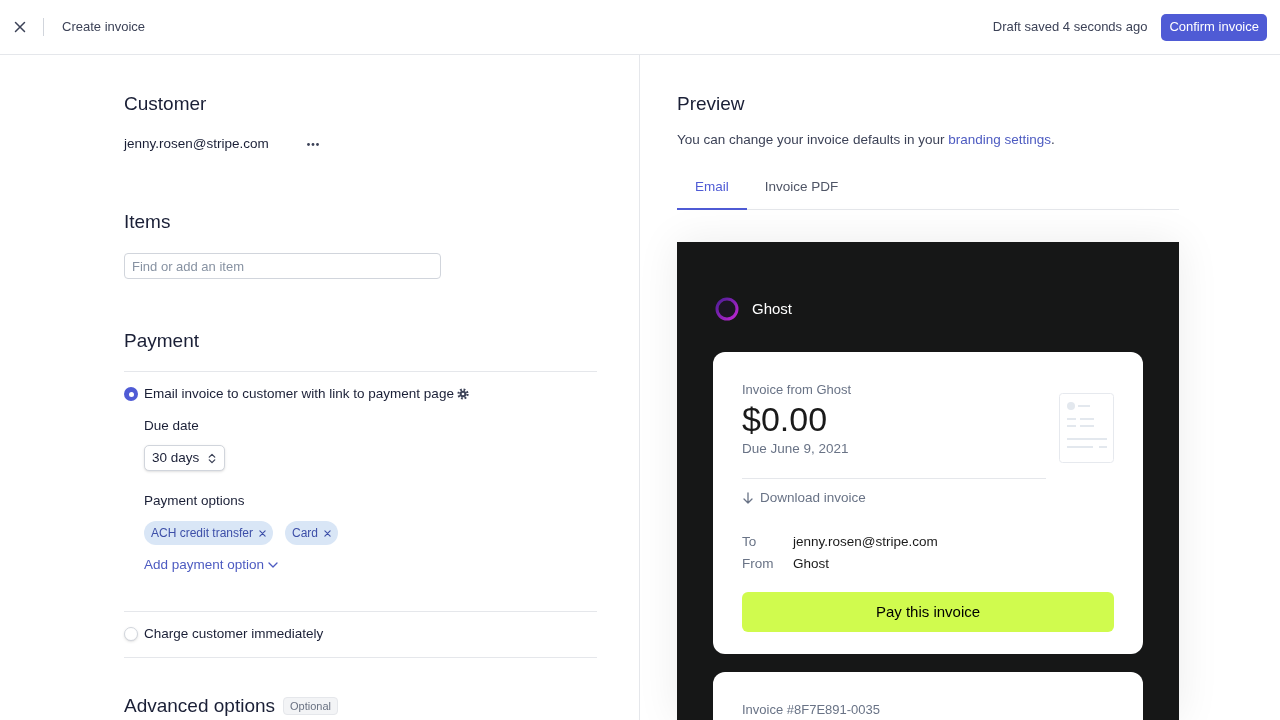 The image size is (1280, 720). What do you see at coordinates (462, 394) in the screenshot?
I see `settings-icon` at bounding box center [462, 394].